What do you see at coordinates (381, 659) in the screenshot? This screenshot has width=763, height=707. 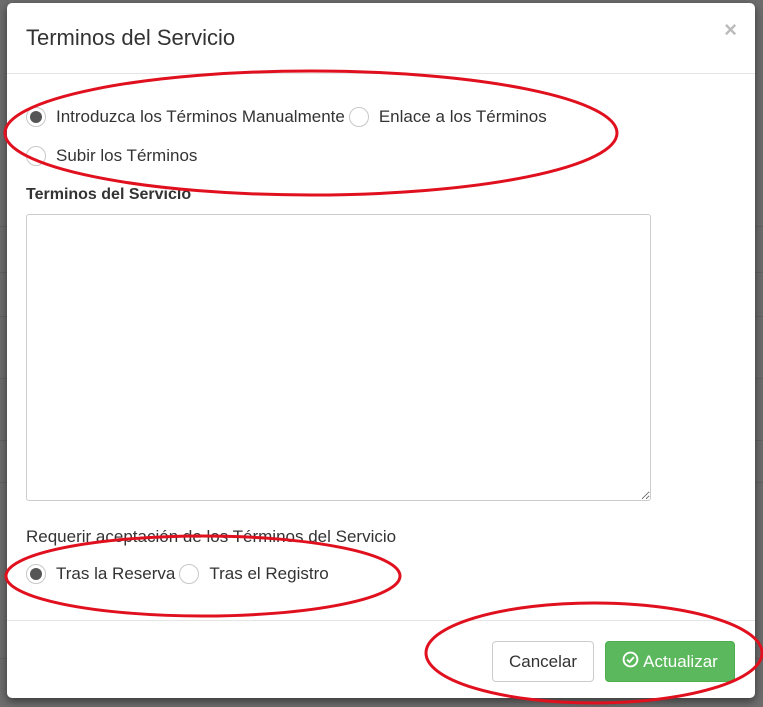 I see `modal-footer: Cancelar Actualizar` at bounding box center [381, 659].